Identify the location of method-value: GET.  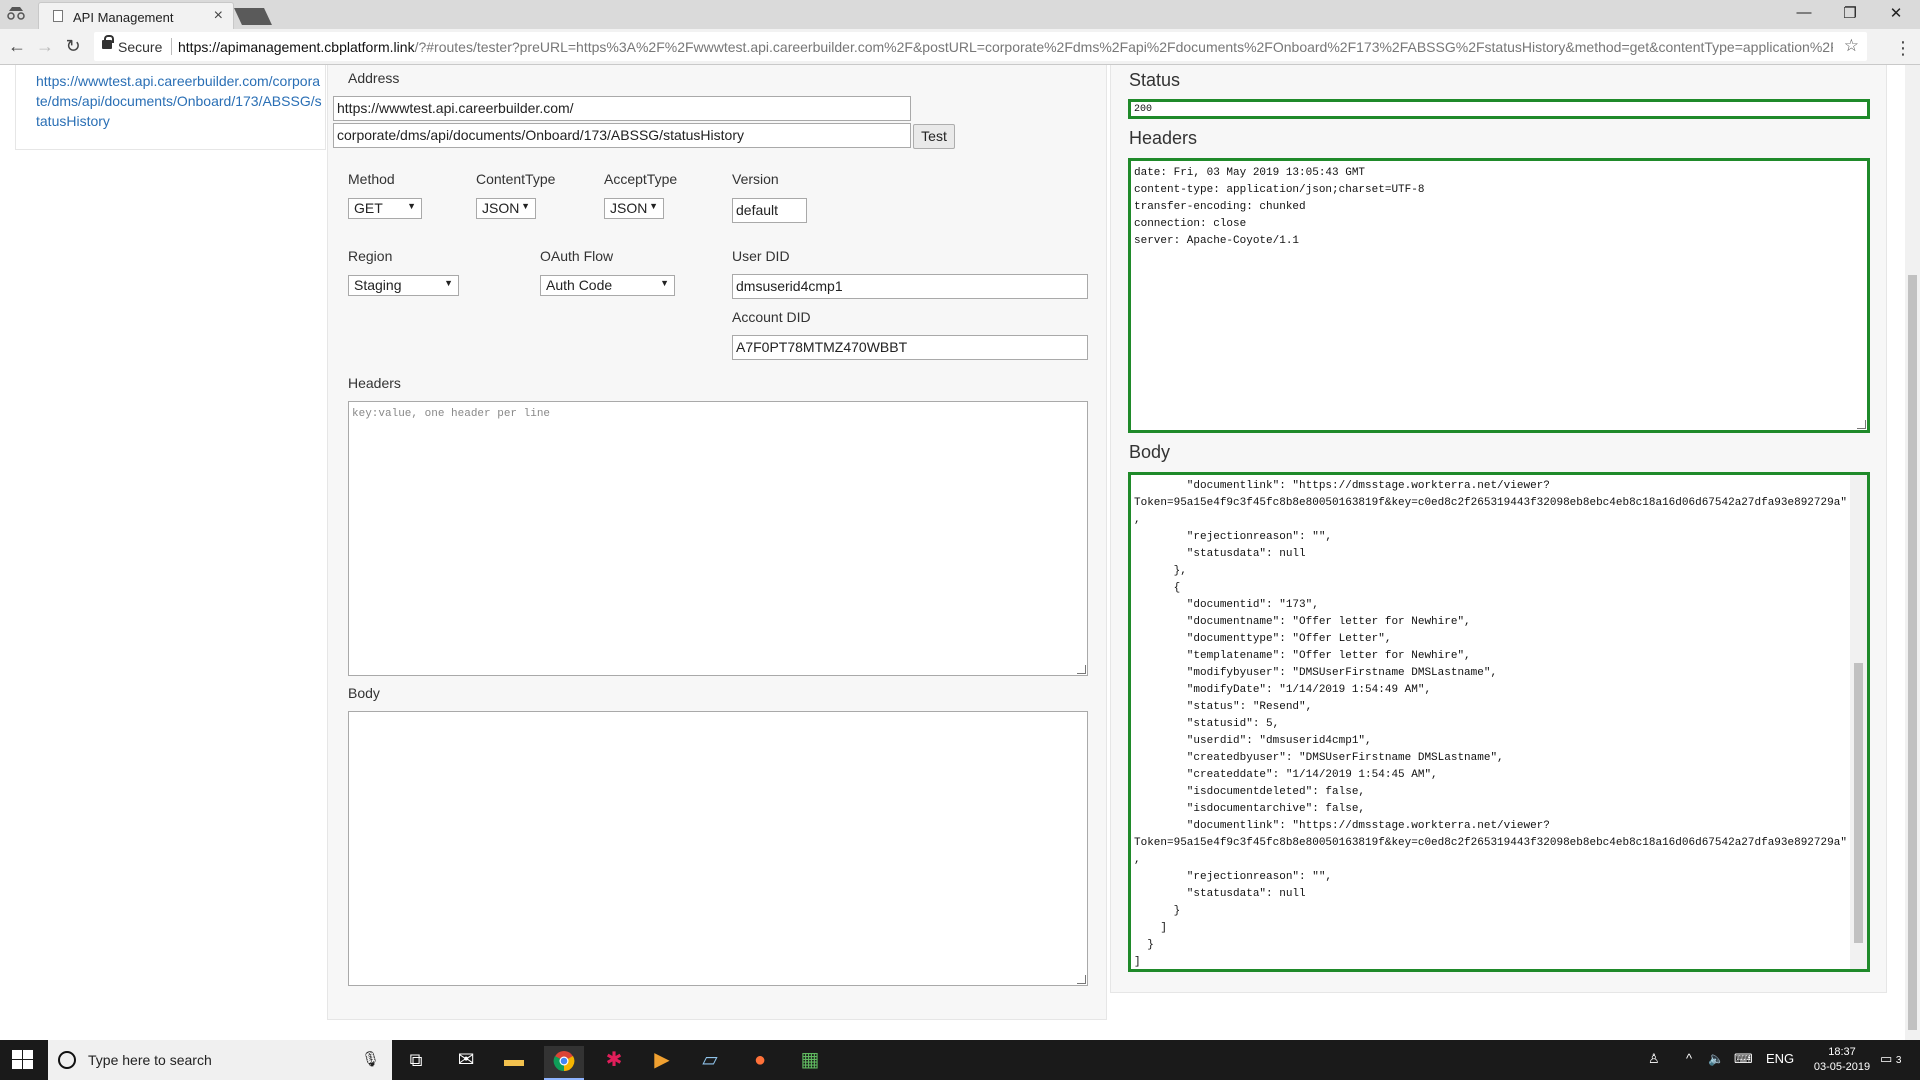
(368, 208).